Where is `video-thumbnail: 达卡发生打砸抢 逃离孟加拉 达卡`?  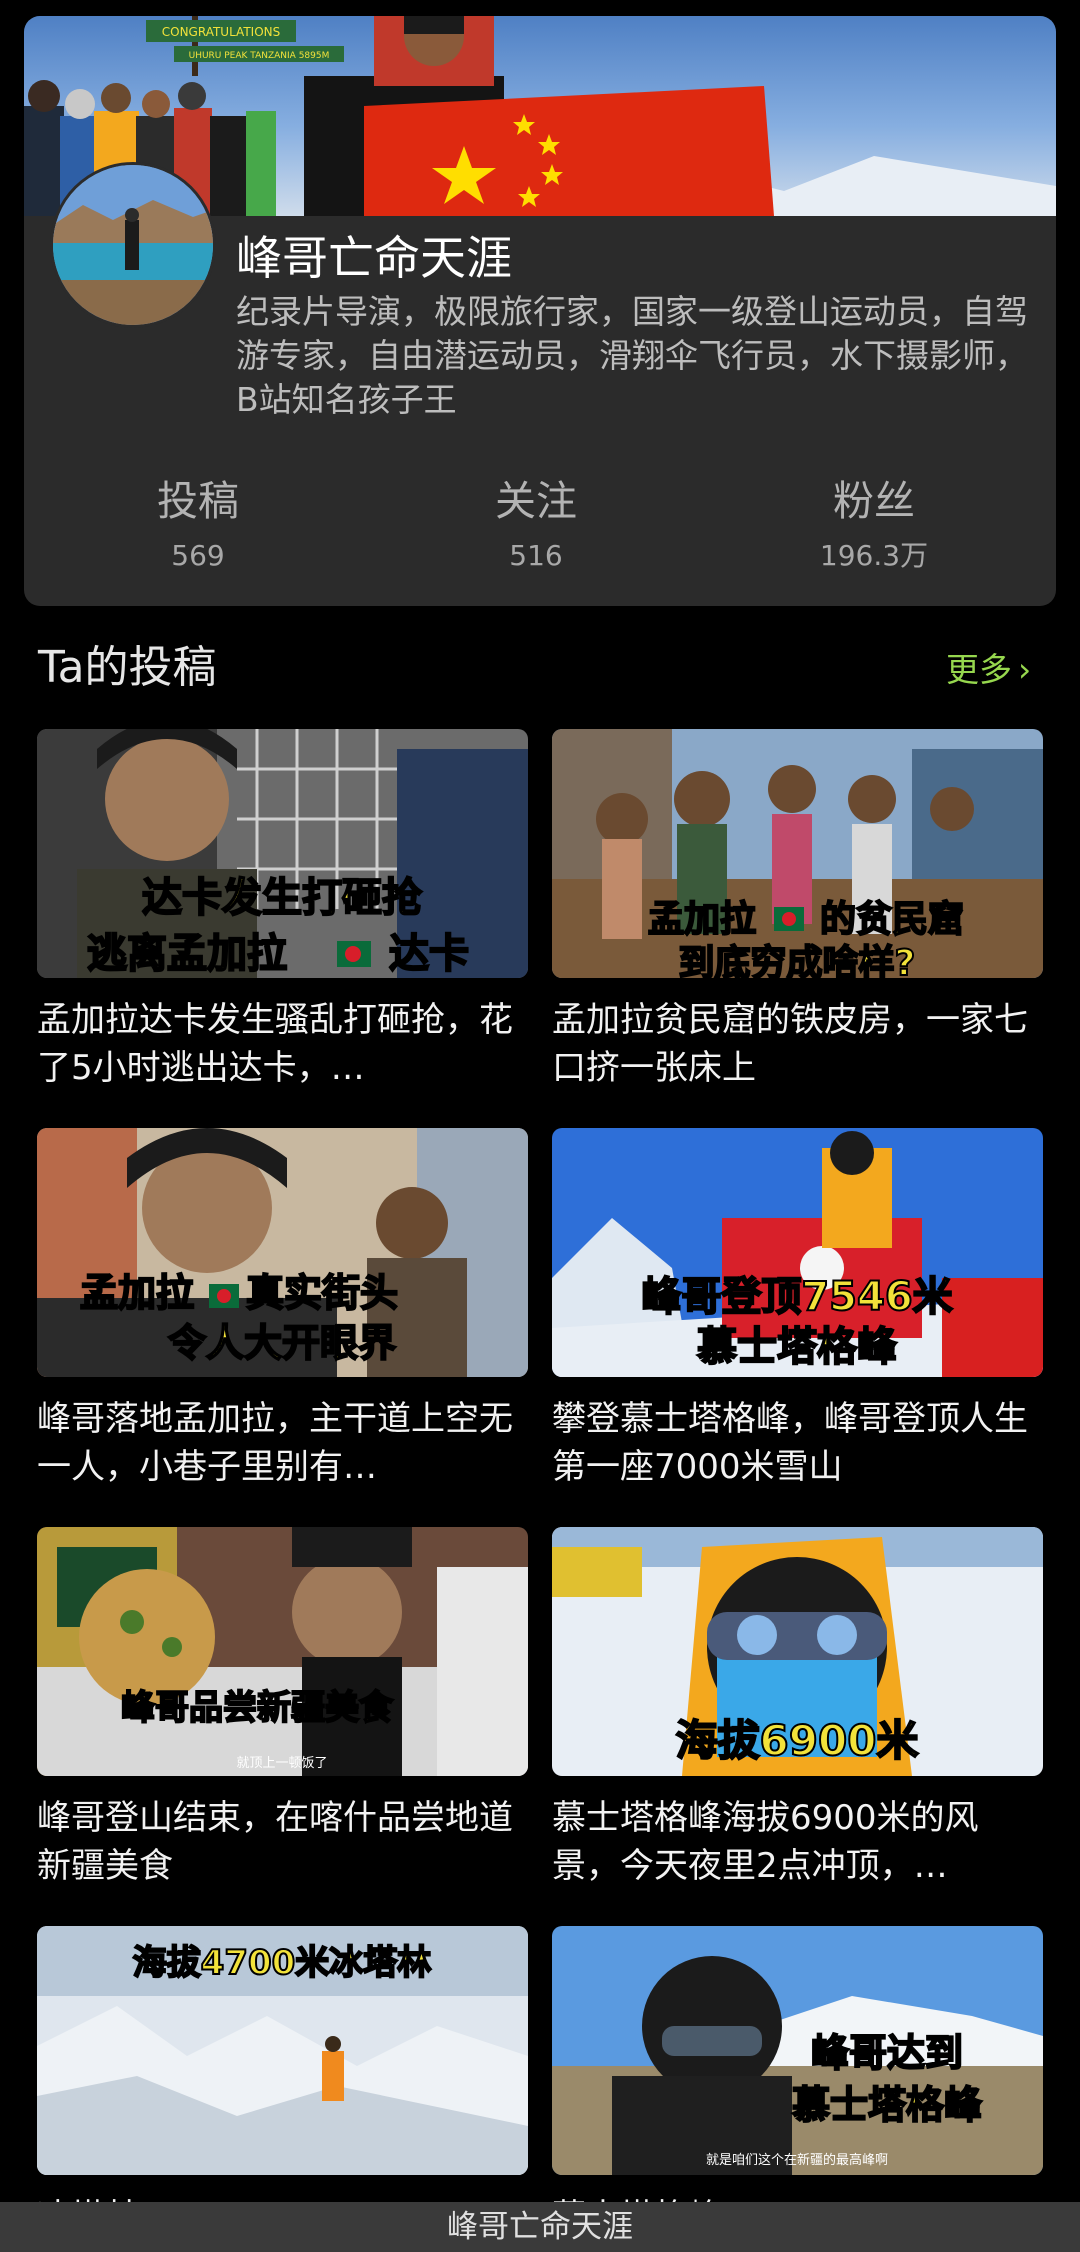 video-thumbnail: 达卡发生打砸抢 逃离孟加拉 达卡 is located at coordinates (282, 853).